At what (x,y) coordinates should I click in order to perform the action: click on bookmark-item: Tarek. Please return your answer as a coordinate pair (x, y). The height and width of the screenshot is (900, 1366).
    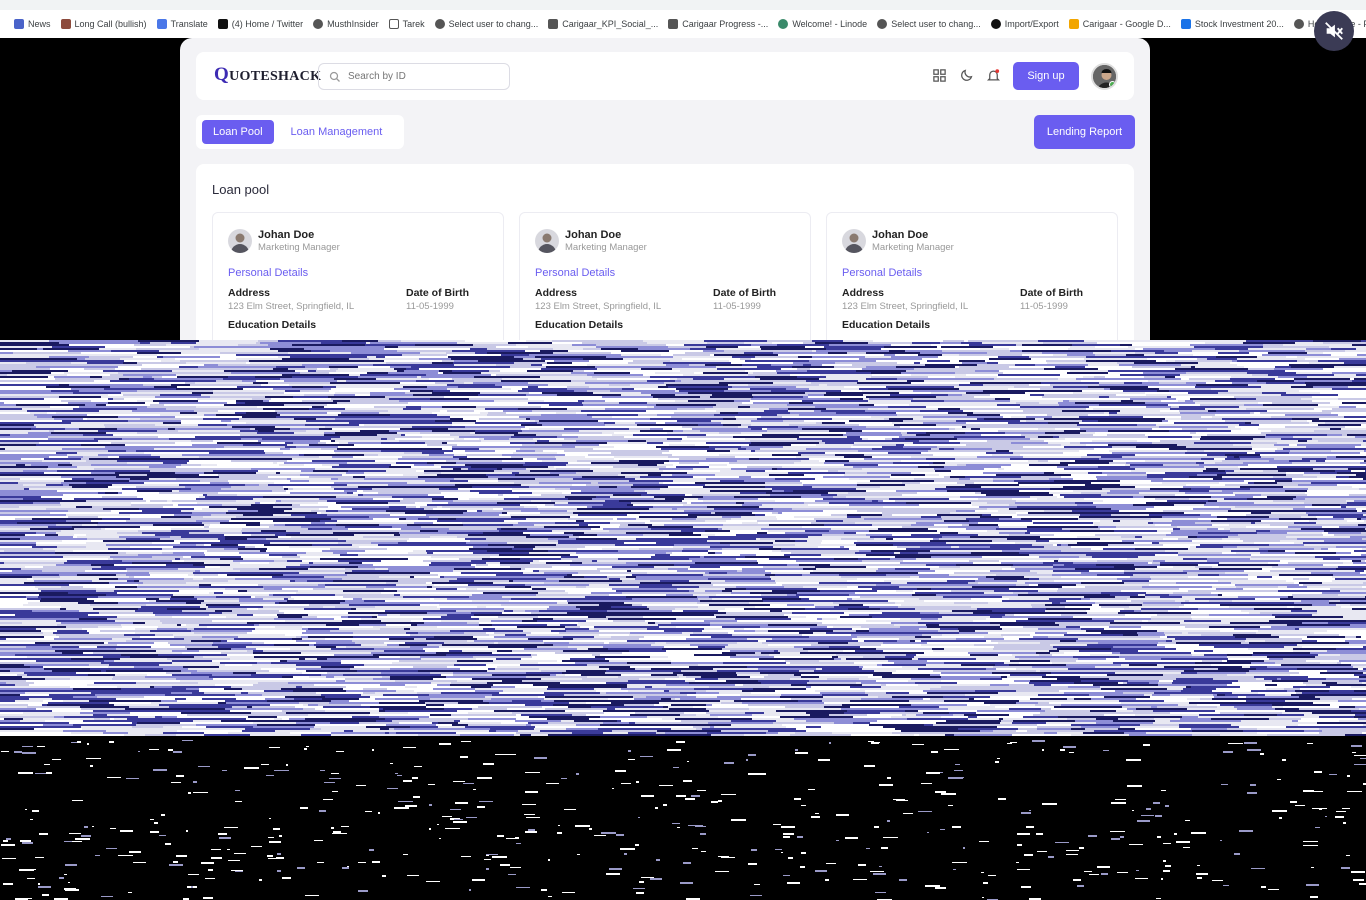
    Looking at the image, I should click on (406, 24).